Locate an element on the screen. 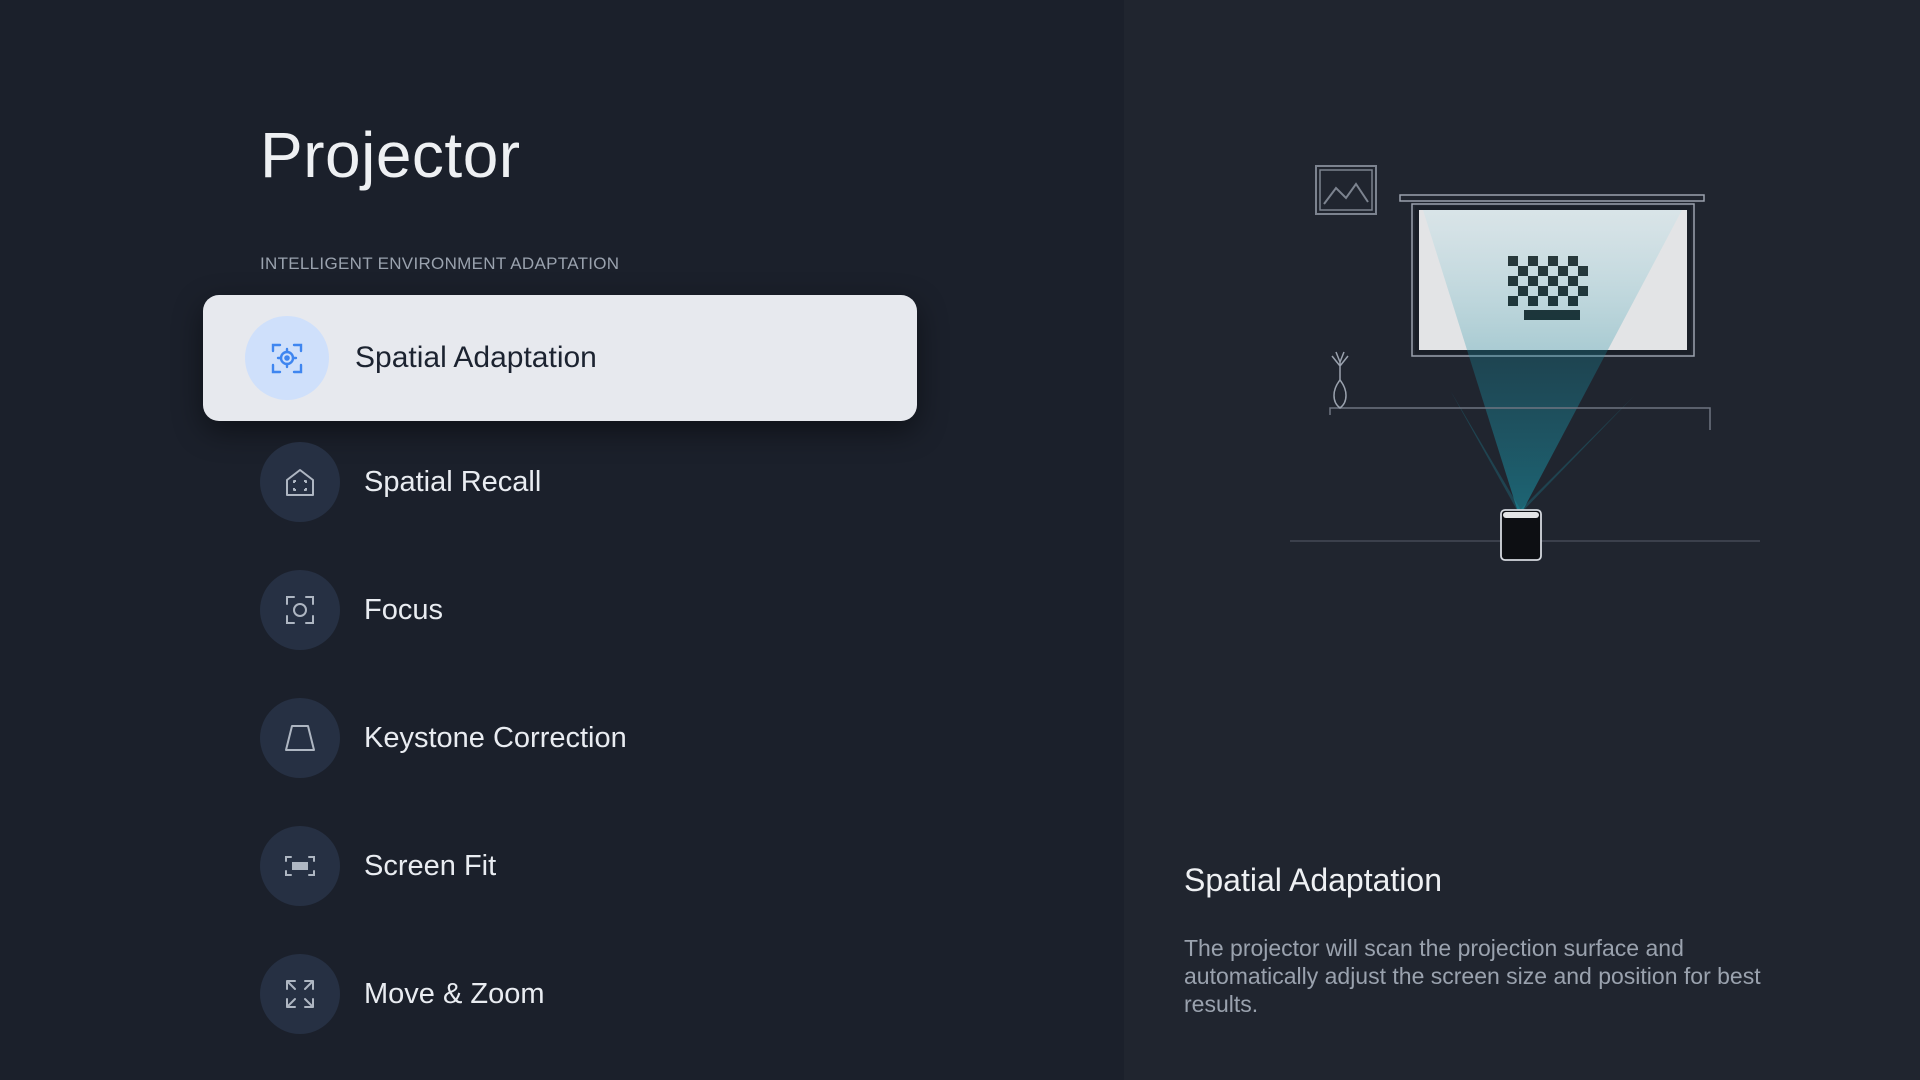 The height and width of the screenshot is (1080, 1920). screen-rail is located at coordinates (1552, 198).